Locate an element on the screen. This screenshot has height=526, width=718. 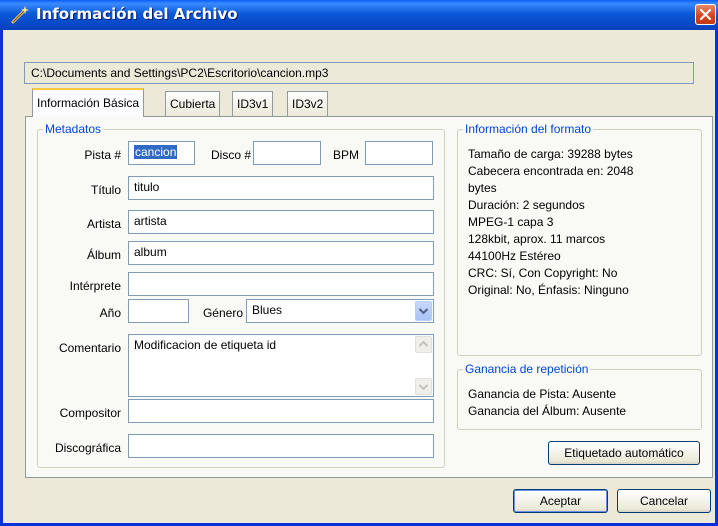
track-input: cancion is located at coordinates (161, 153).